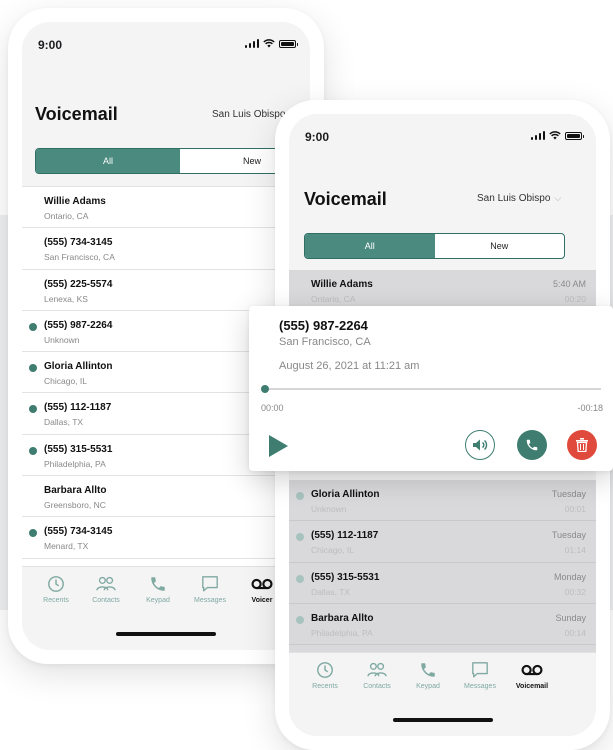 The image size is (613, 750). I want to click on voicemail-row: (555) 734-3145San Francisco, CAYeste, so click(166, 249).